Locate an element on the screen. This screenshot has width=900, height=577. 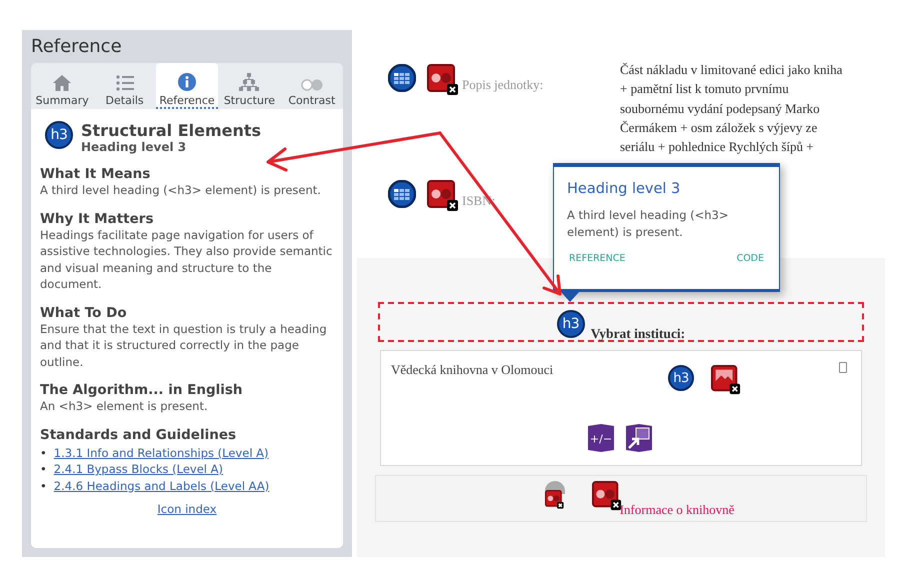
list-icon is located at coordinates (125, 83).